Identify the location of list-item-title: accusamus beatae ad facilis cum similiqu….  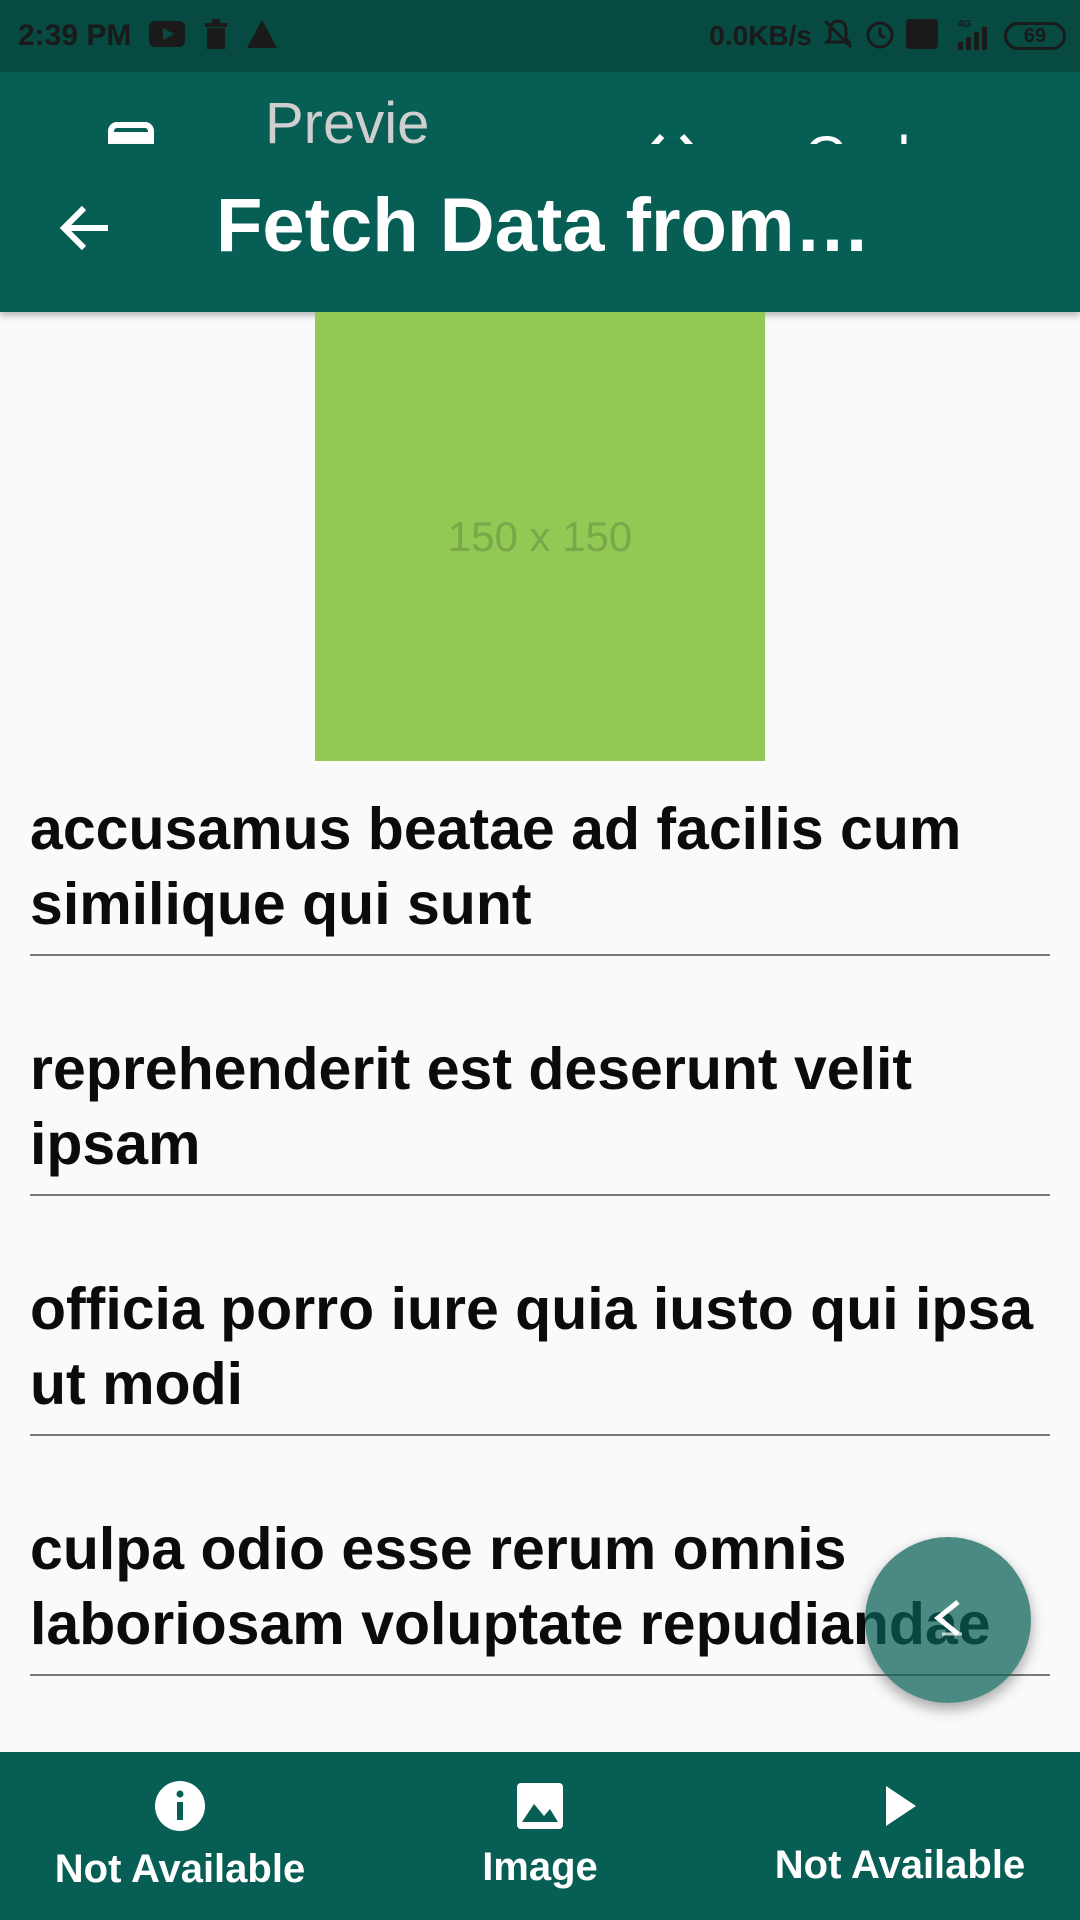
(496, 866).